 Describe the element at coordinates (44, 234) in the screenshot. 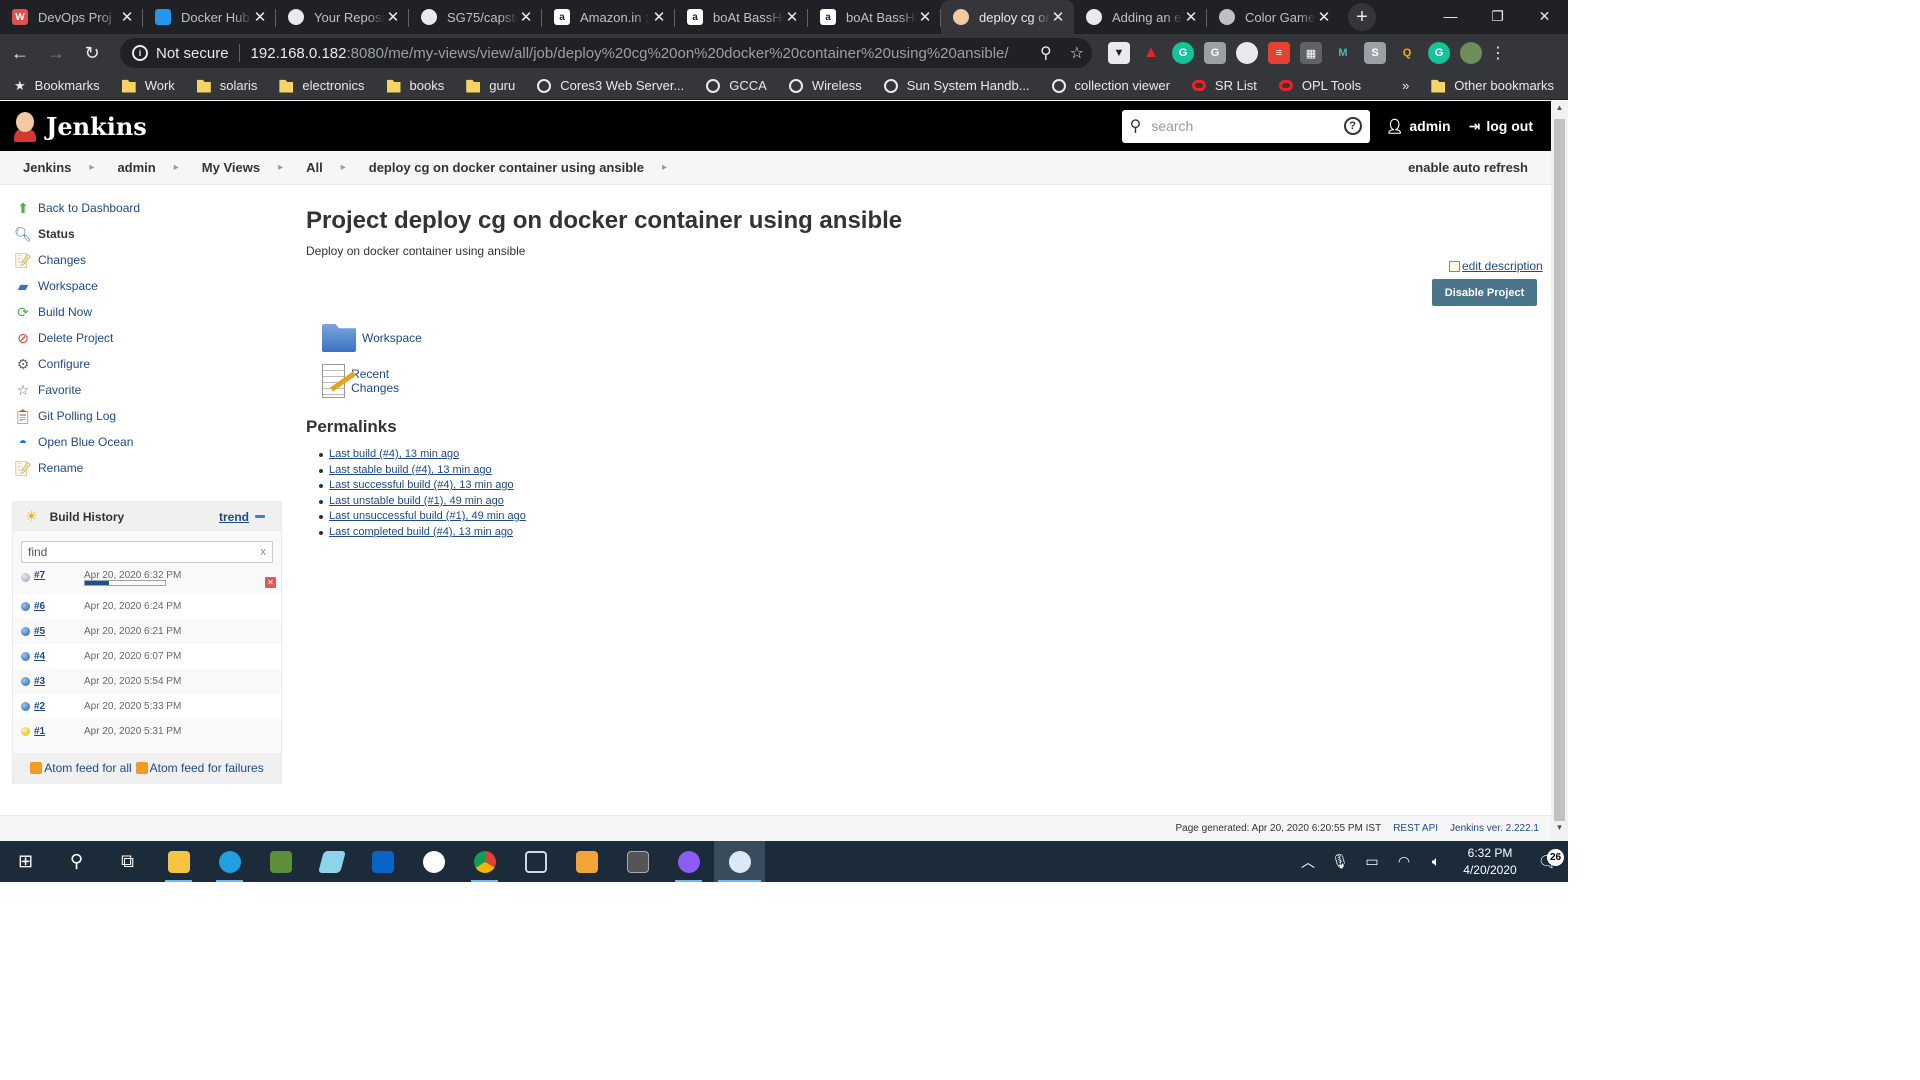

I see `task-status: 🔍︎ Status` at that location.